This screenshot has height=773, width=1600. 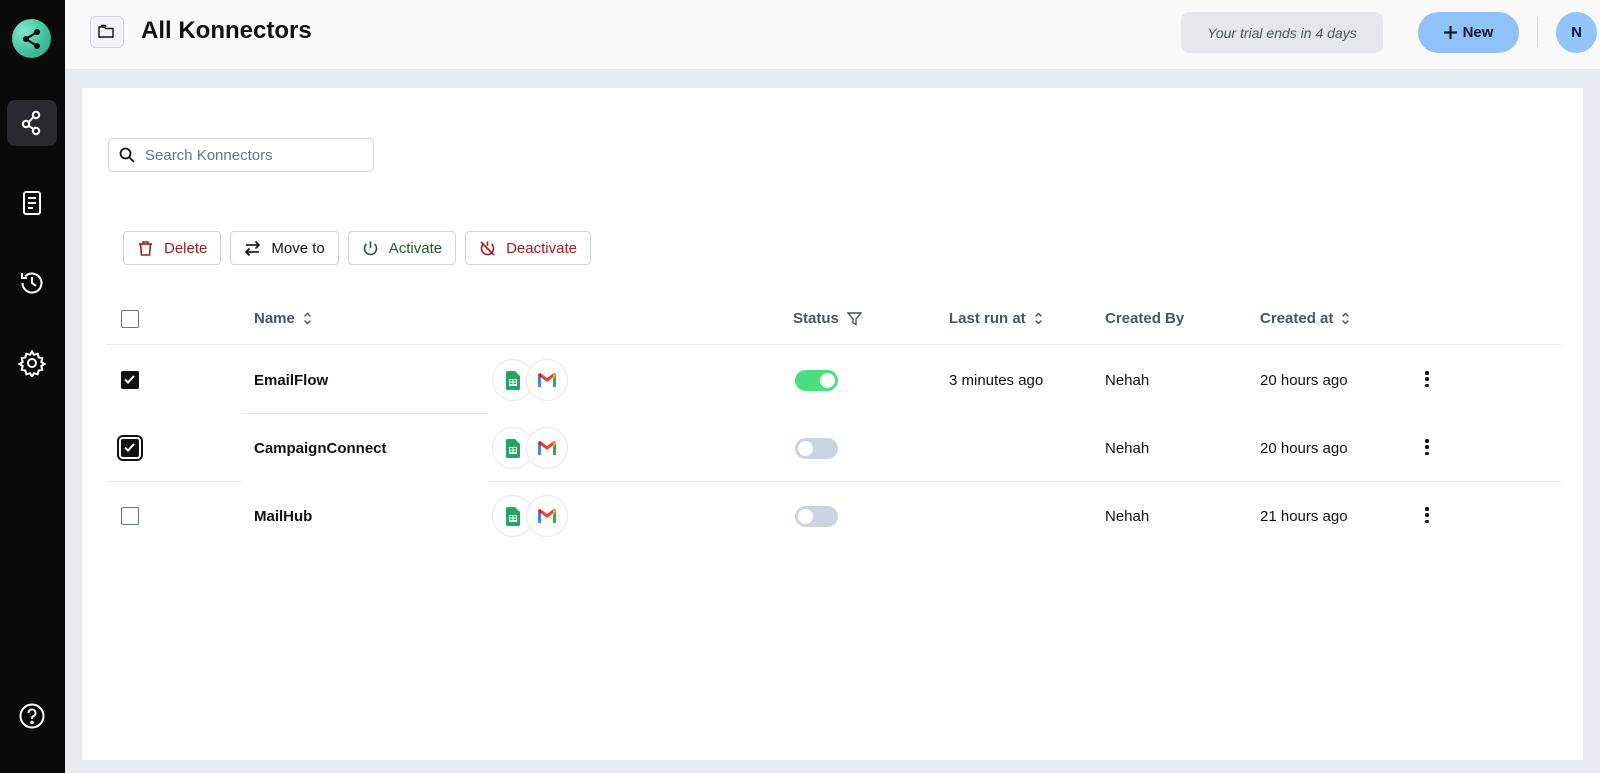 What do you see at coordinates (1282, 32) in the screenshot?
I see `trial-banner: Your trial ends in 4 days` at bounding box center [1282, 32].